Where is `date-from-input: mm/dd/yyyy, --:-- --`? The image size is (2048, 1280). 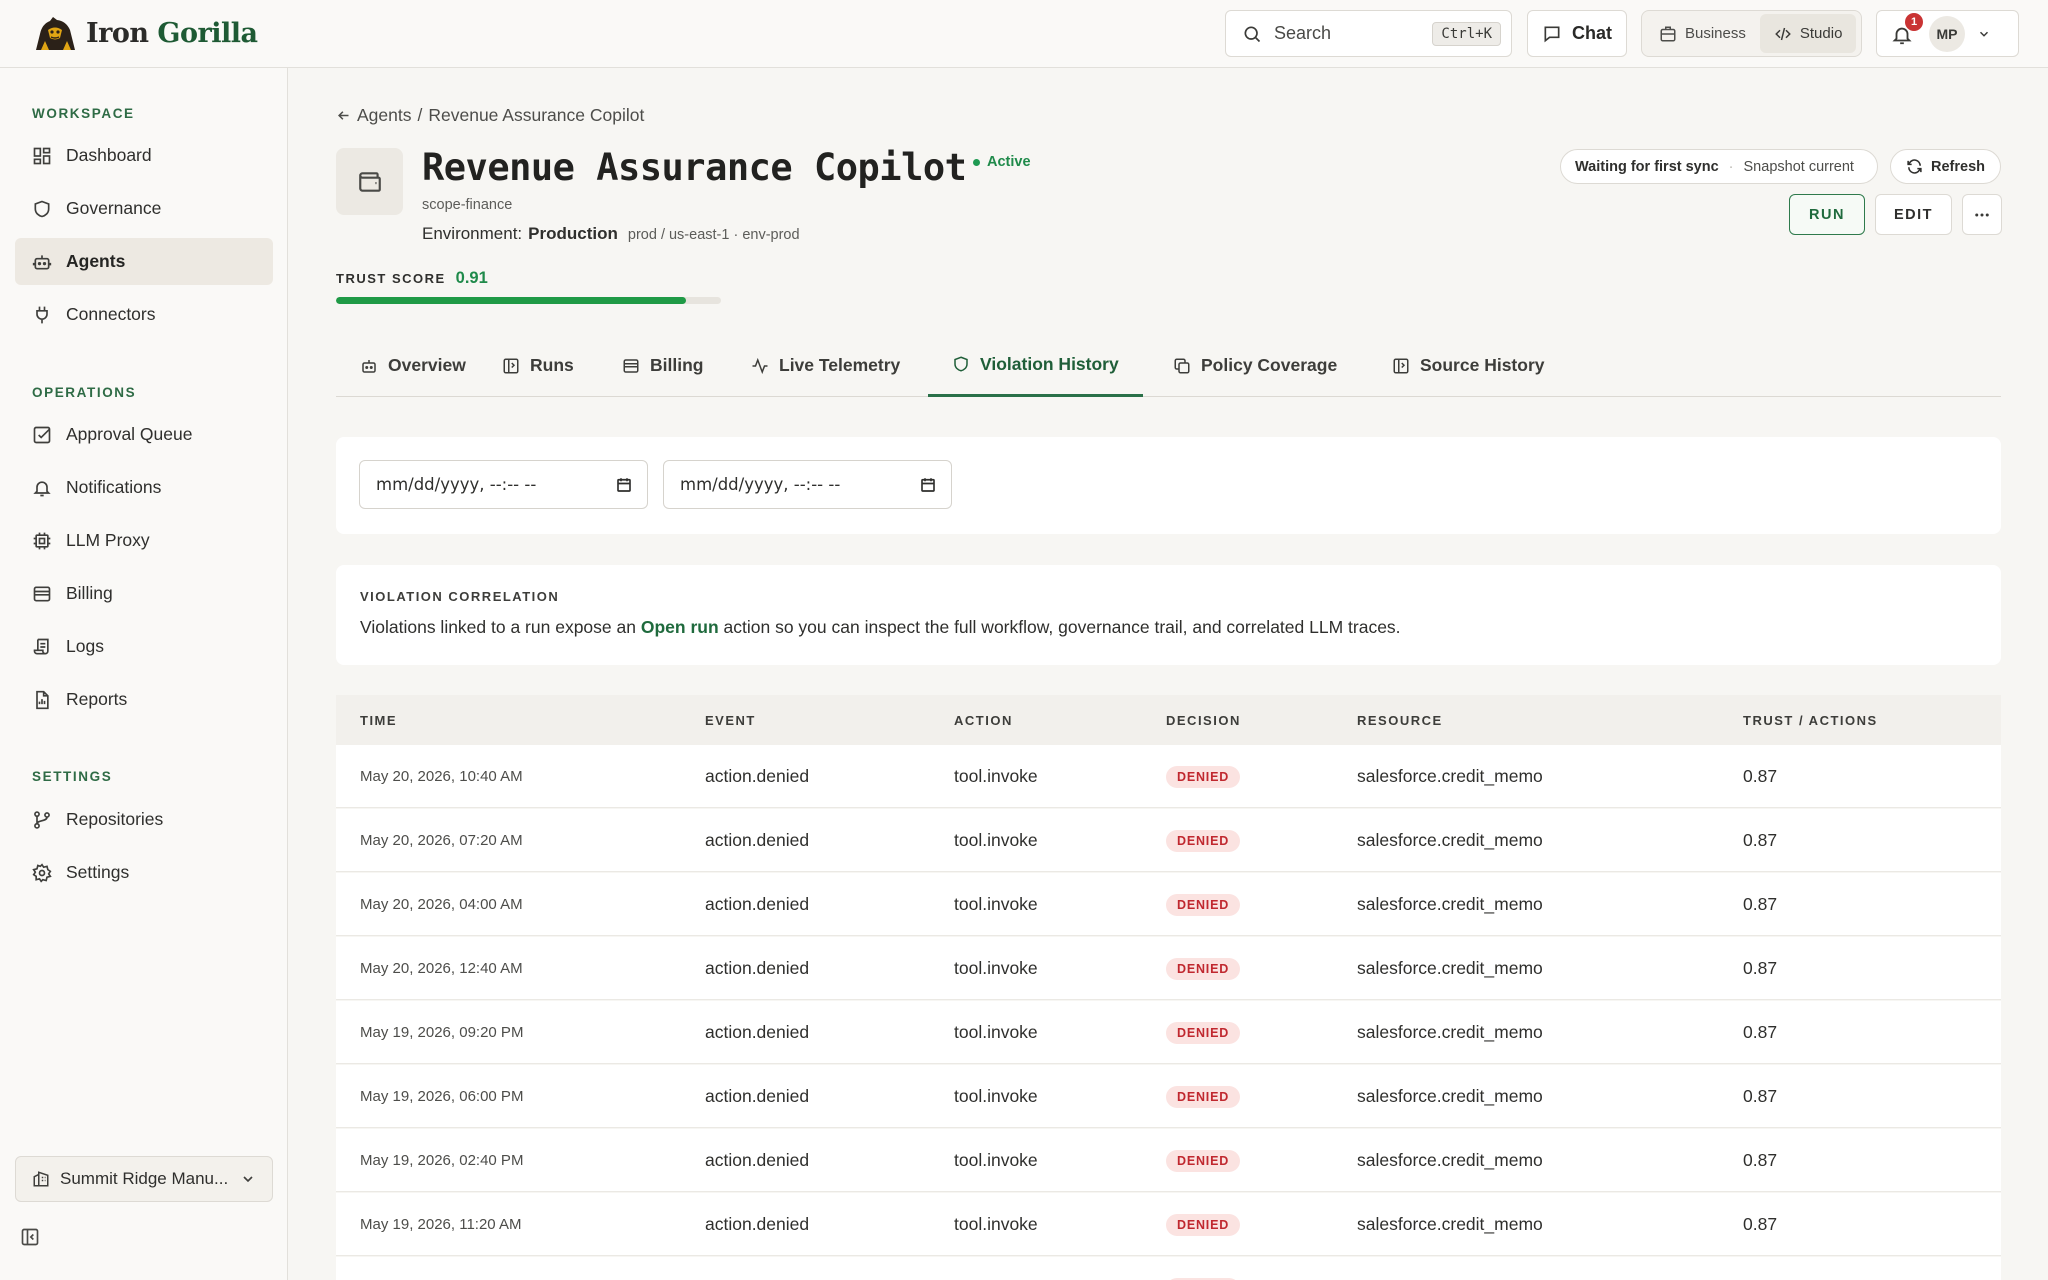
date-from-input: mm/dd/yyyy, --:-- -- is located at coordinates (503, 484).